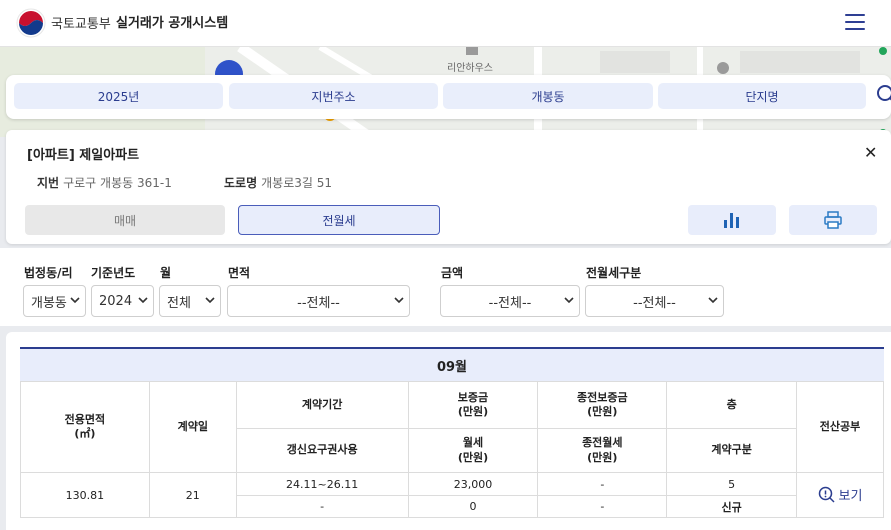 The height and width of the screenshot is (530, 891). What do you see at coordinates (49, 303) in the screenshot?
I see `dong-select-value: 개봉동` at bounding box center [49, 303].